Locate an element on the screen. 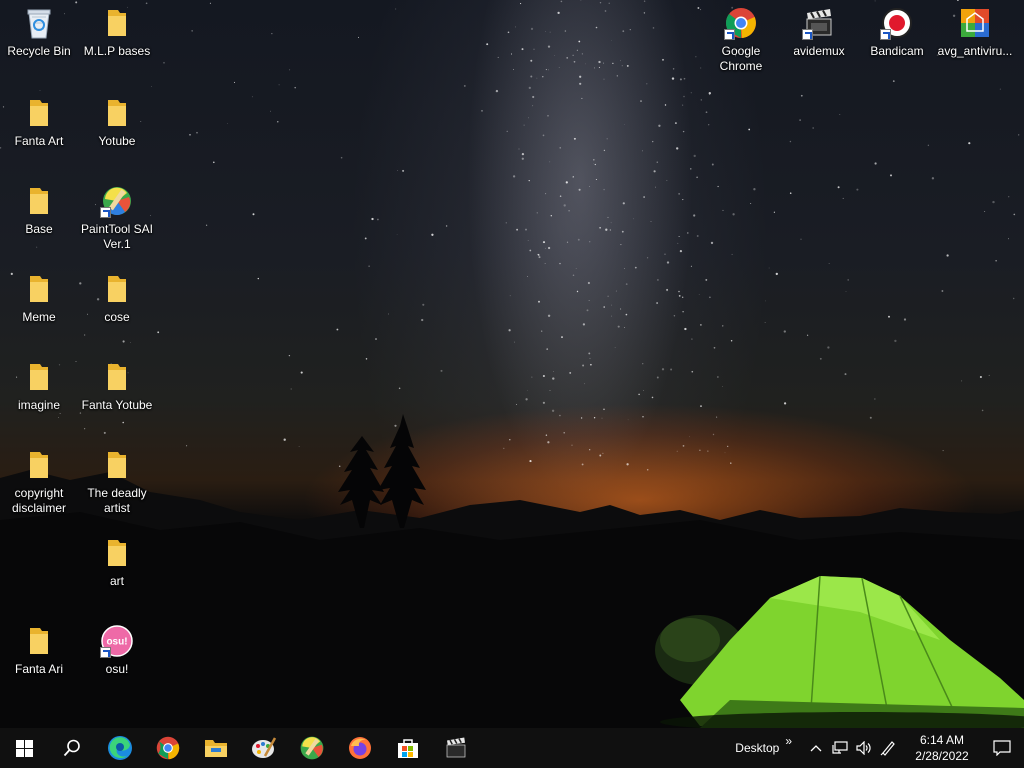  windows-start-icon is located at coordinates (24, 748).